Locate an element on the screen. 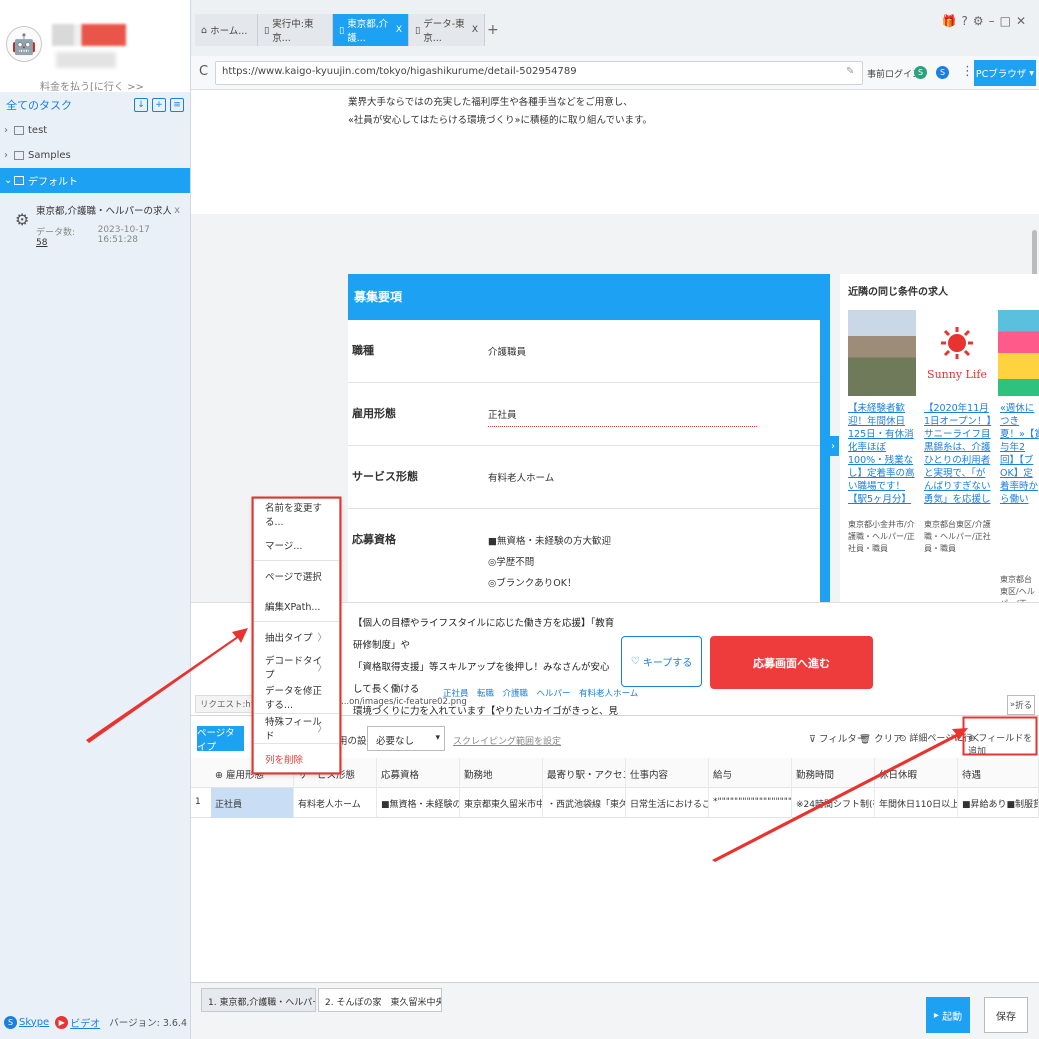 The image size is (1039, 1039). column-header: 仕事内容 is located at coordinates (667, 773).